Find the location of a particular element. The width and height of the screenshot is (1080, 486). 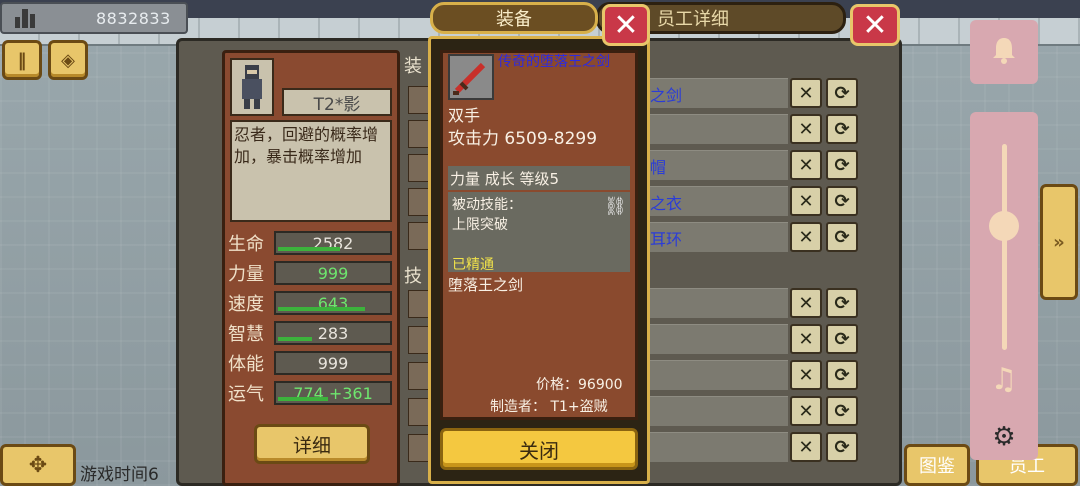

stat-value-box: 2582 is located at coordinates (333, 243).